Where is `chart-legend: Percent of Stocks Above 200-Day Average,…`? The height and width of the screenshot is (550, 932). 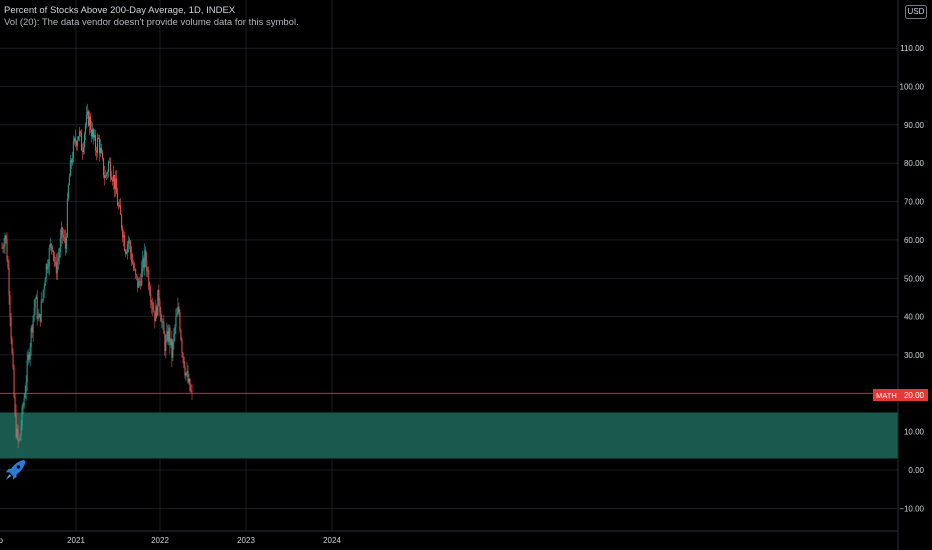 chart-legend: Percent of Stocks Above 200-Day Average,… is located at coordinates (151, 17).